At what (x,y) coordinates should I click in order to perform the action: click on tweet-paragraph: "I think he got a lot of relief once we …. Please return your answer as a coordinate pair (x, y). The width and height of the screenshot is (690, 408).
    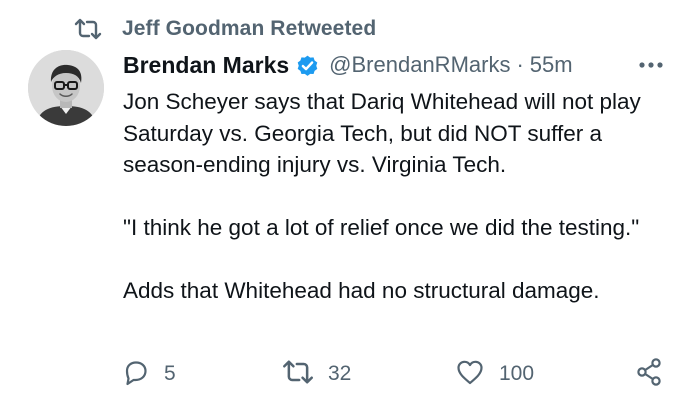
    Looking at the image, I should click on (381, 227).